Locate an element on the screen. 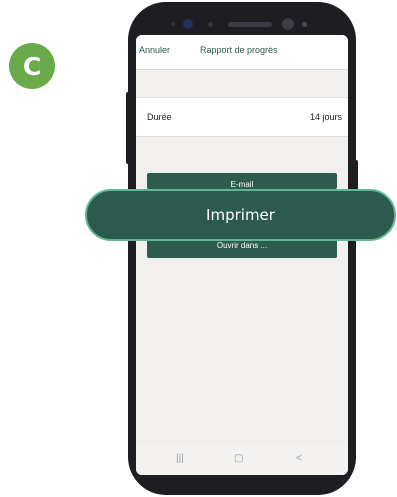 Image resolution: width=397 pixels, height=497 pixels. back-icon: < is located at coordinates (299, 458).